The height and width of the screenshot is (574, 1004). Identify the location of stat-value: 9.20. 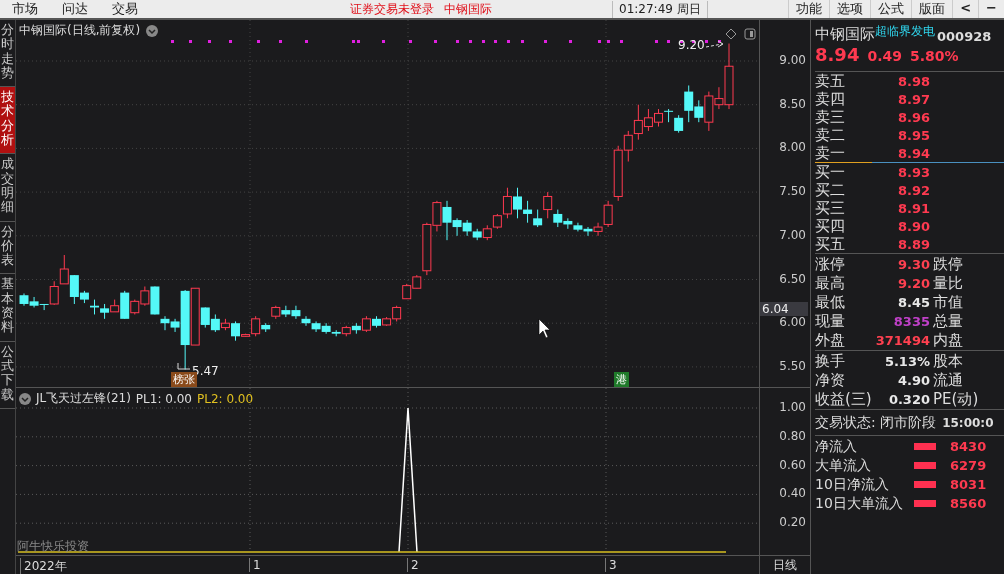
(913, 283).